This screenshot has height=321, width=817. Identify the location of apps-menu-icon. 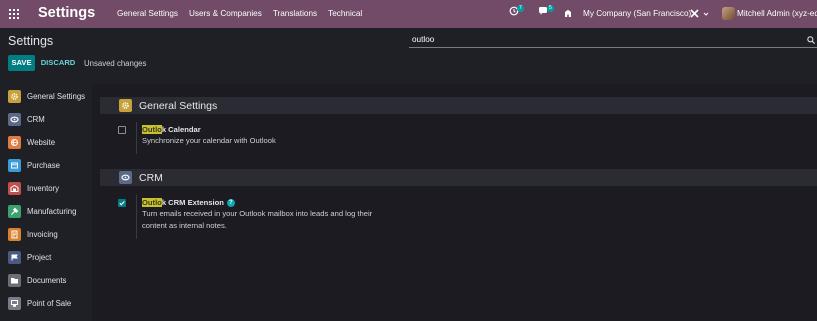
(14, 14).